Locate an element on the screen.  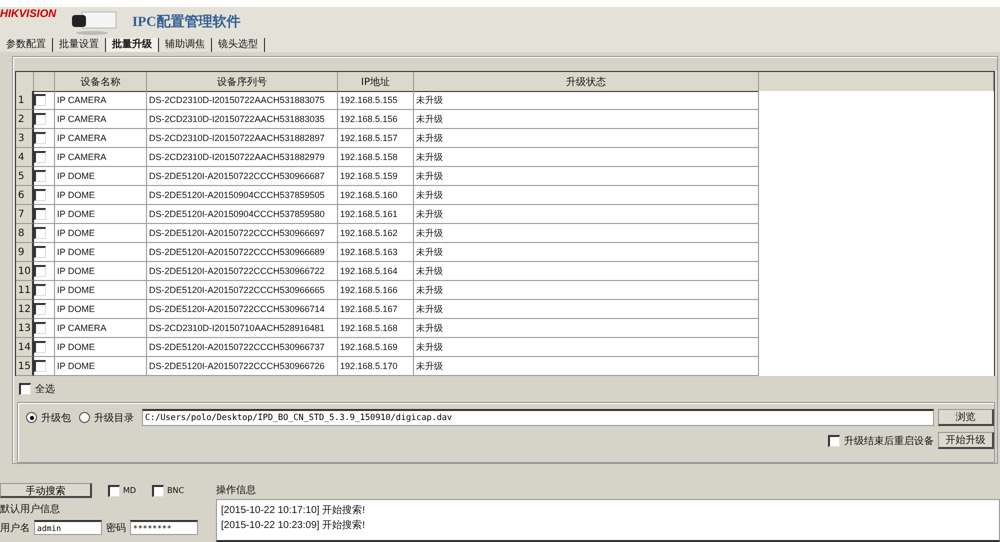
row-number: 11 is located at coordinates (25, 290).